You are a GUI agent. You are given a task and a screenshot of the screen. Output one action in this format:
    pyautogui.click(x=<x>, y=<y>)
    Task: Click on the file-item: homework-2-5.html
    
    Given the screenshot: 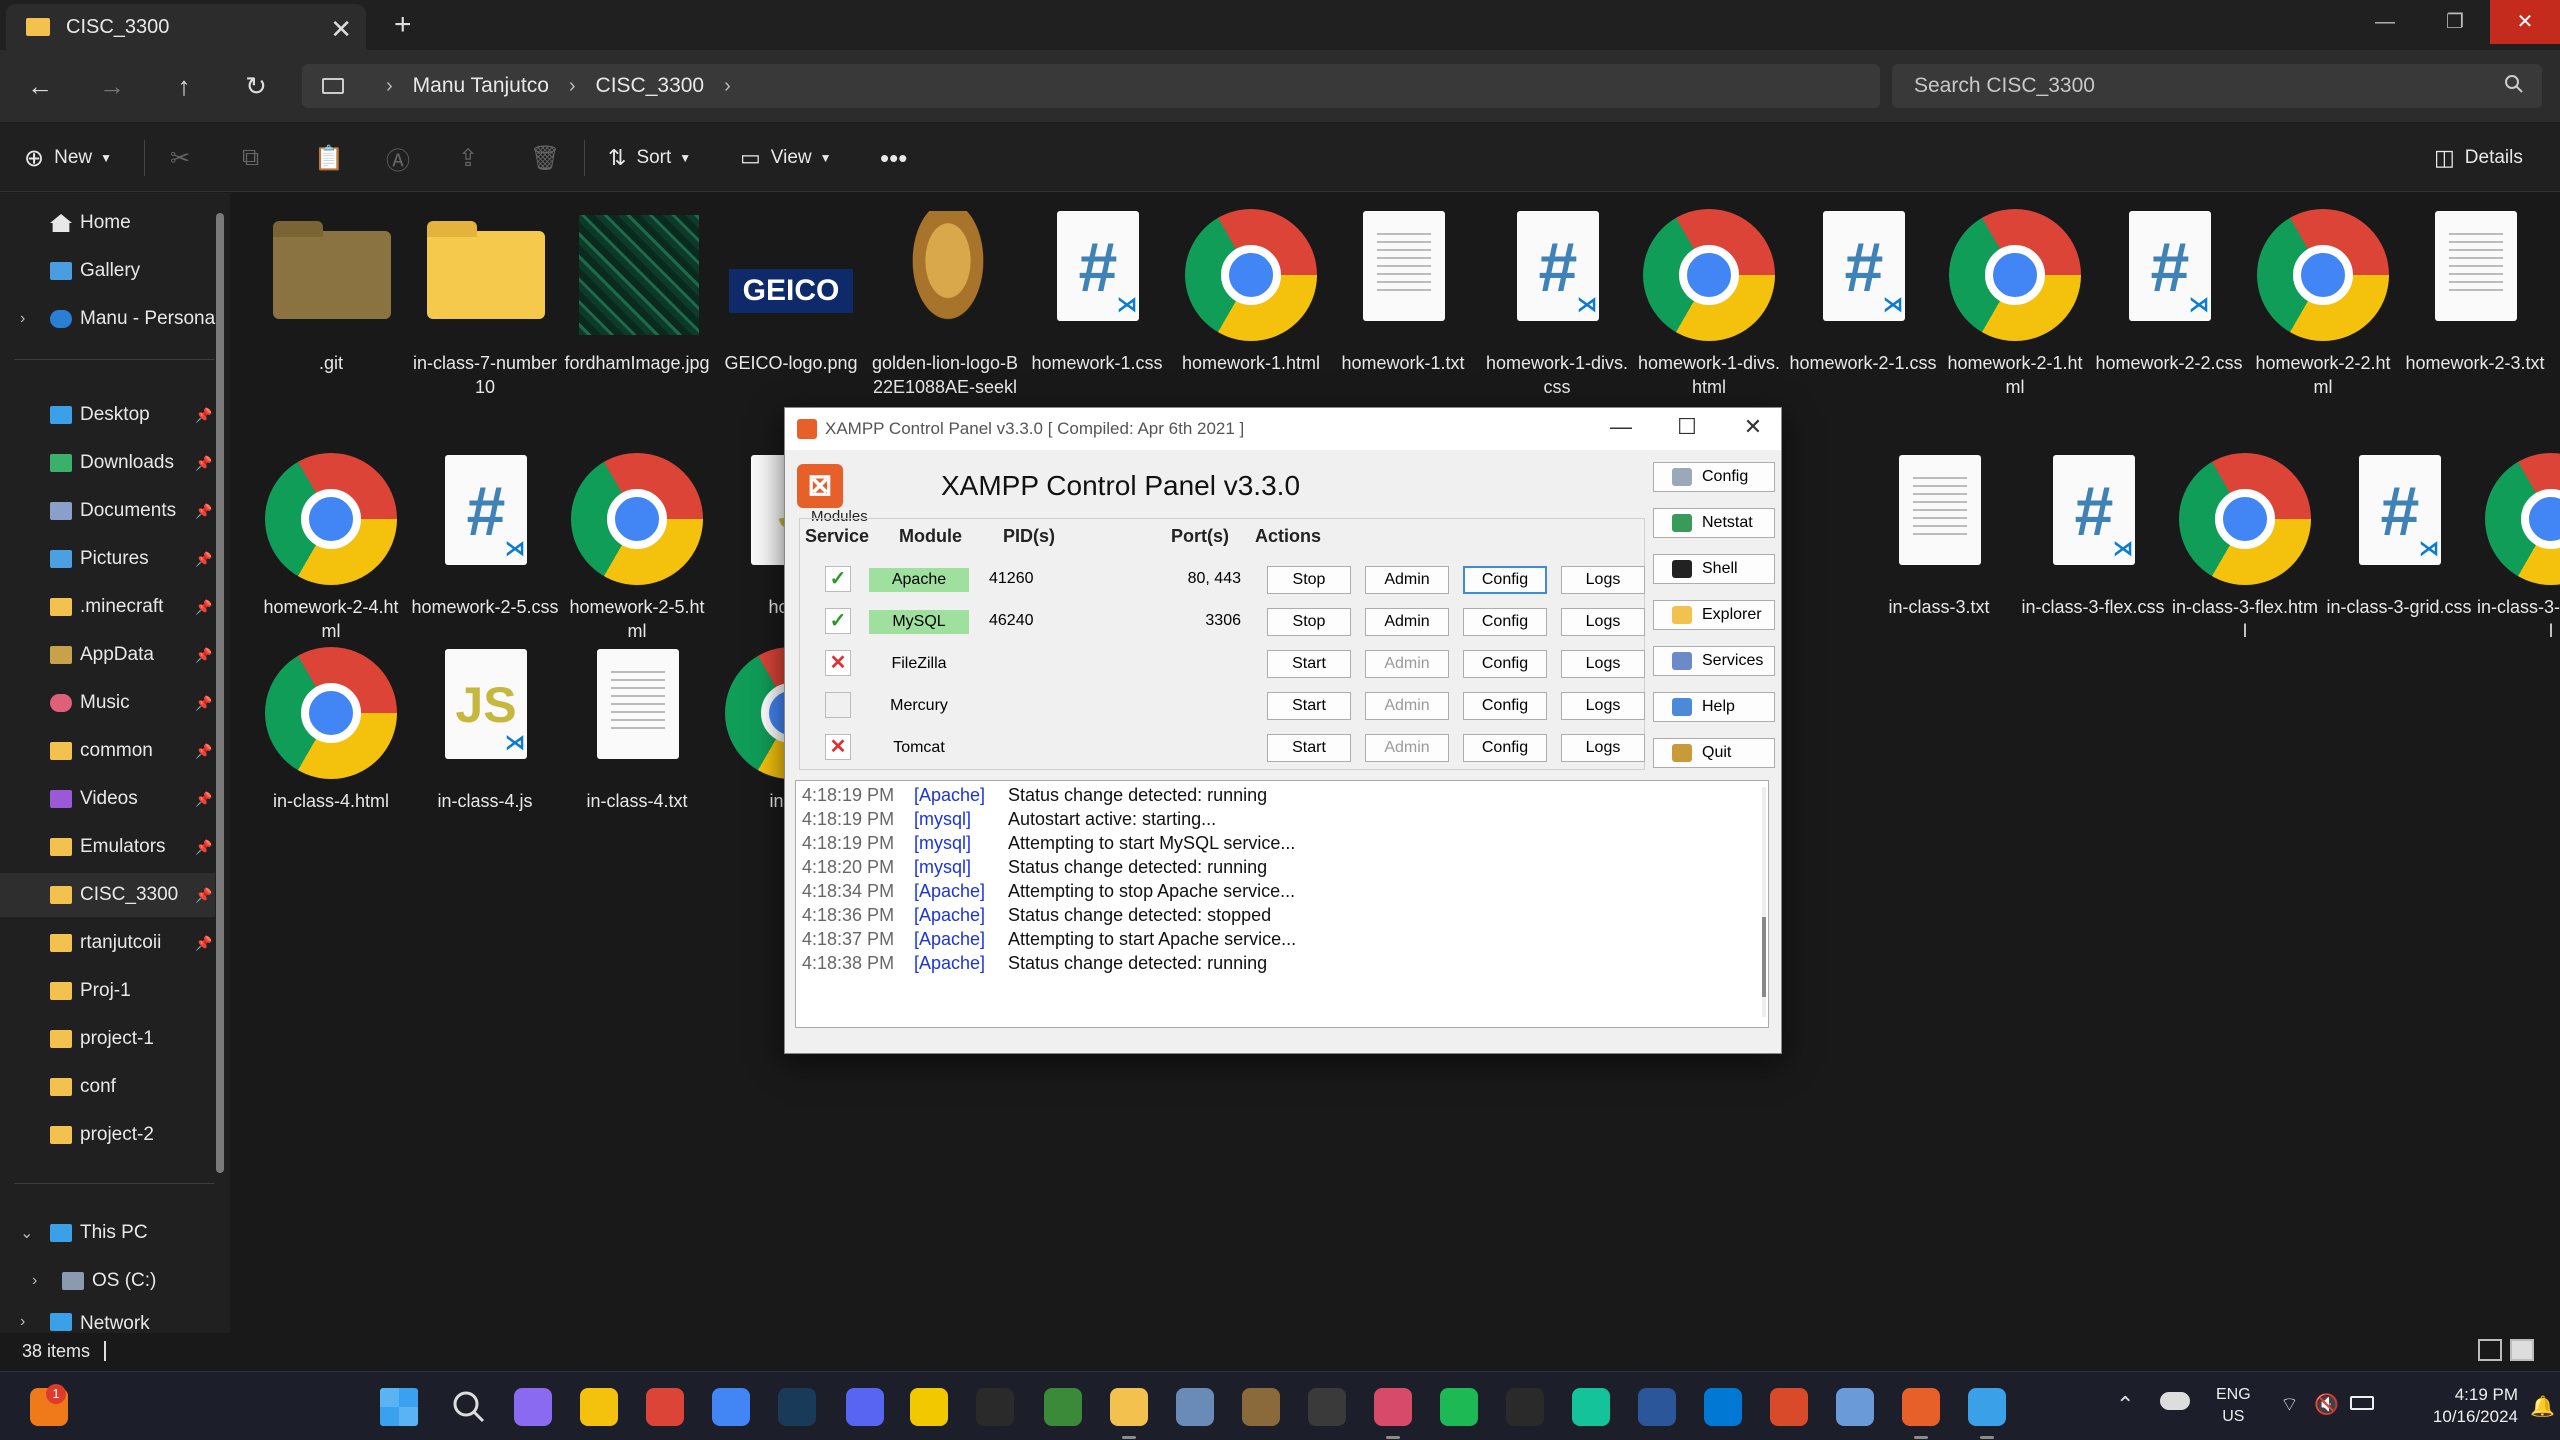 What is the action you would take?
    pyautogui.click(x=637, y=546)
    